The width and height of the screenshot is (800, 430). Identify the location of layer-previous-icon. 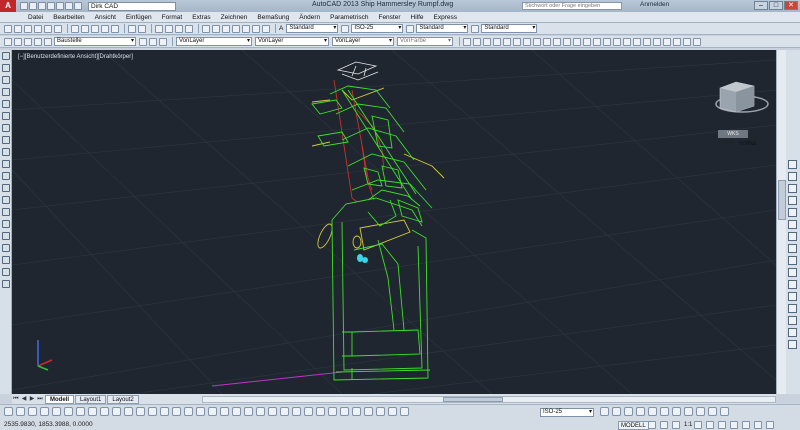
(153, 41).